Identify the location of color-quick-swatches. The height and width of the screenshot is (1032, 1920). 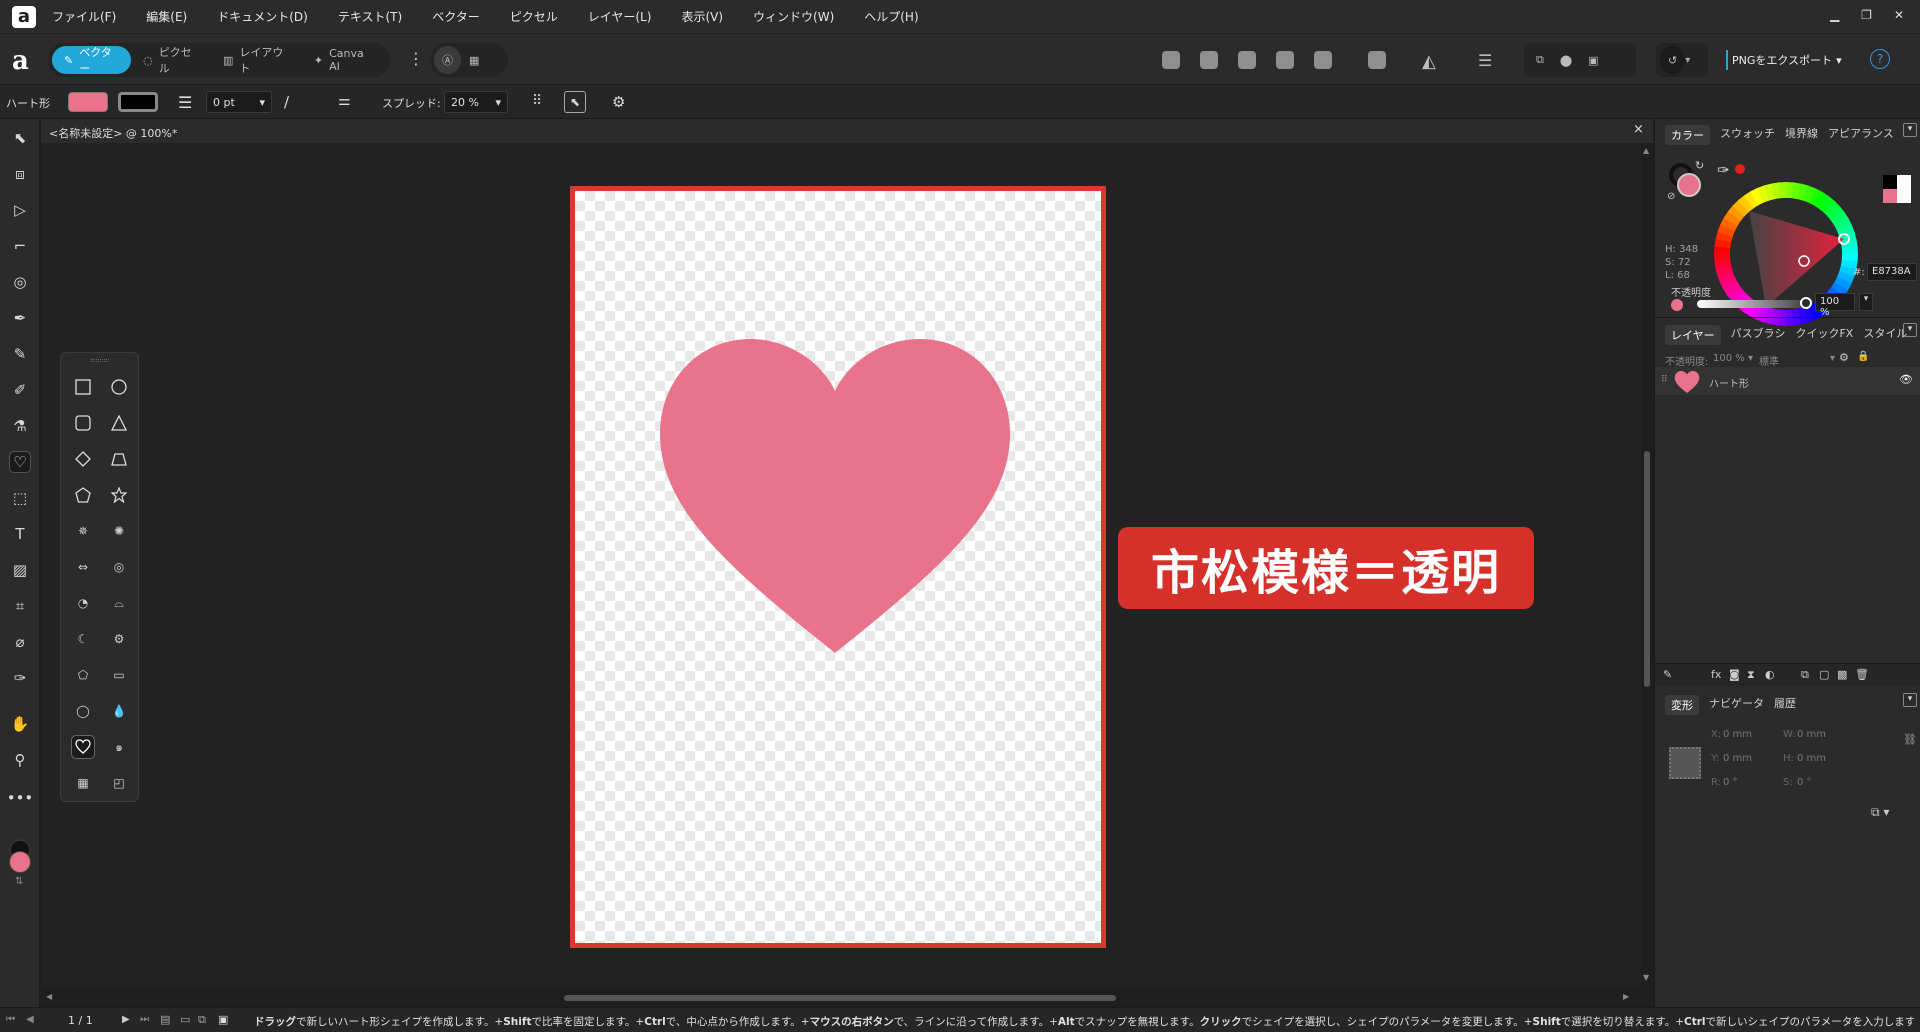
(1897, 189).